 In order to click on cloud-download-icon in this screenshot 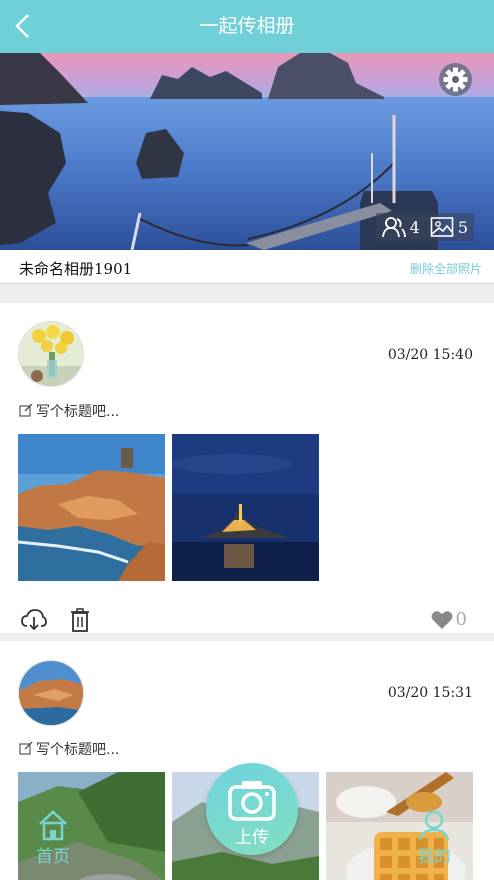, I will do `click(34, 620)`.